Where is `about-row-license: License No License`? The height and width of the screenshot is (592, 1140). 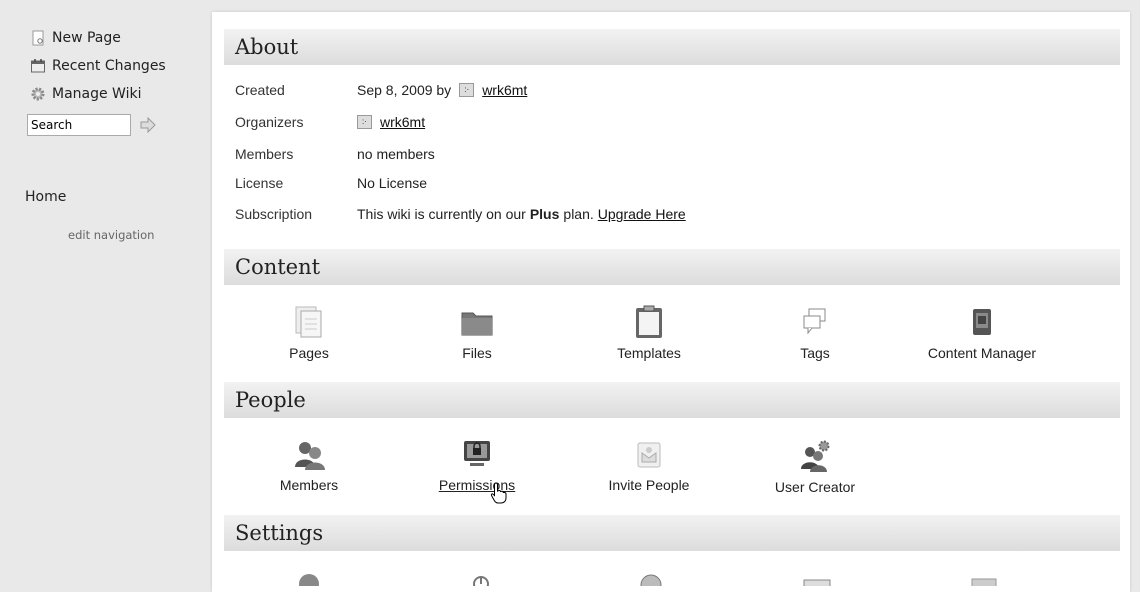
about-row-license: License No License is located at coordinates (331, 183).